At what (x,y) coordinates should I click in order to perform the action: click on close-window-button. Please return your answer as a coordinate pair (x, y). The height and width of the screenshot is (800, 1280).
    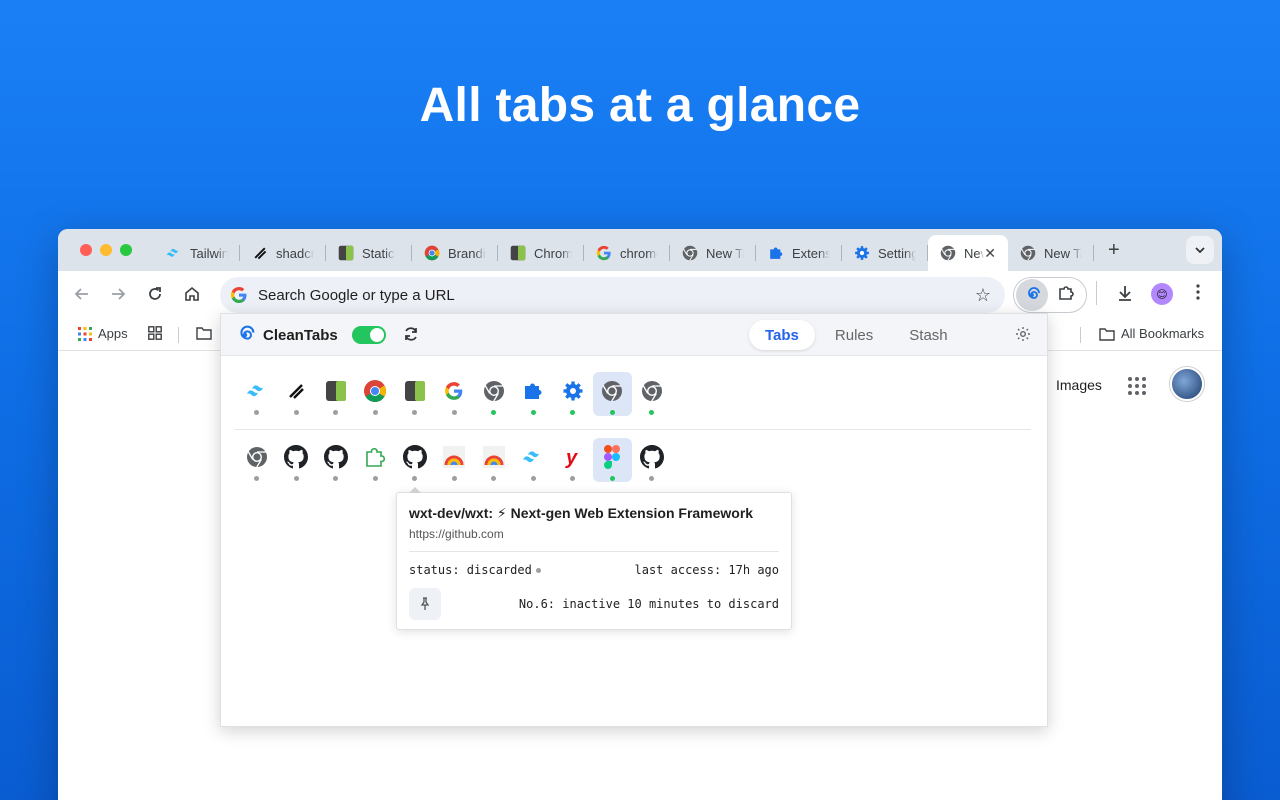
    Looking at the image, I should click on (86, 250).